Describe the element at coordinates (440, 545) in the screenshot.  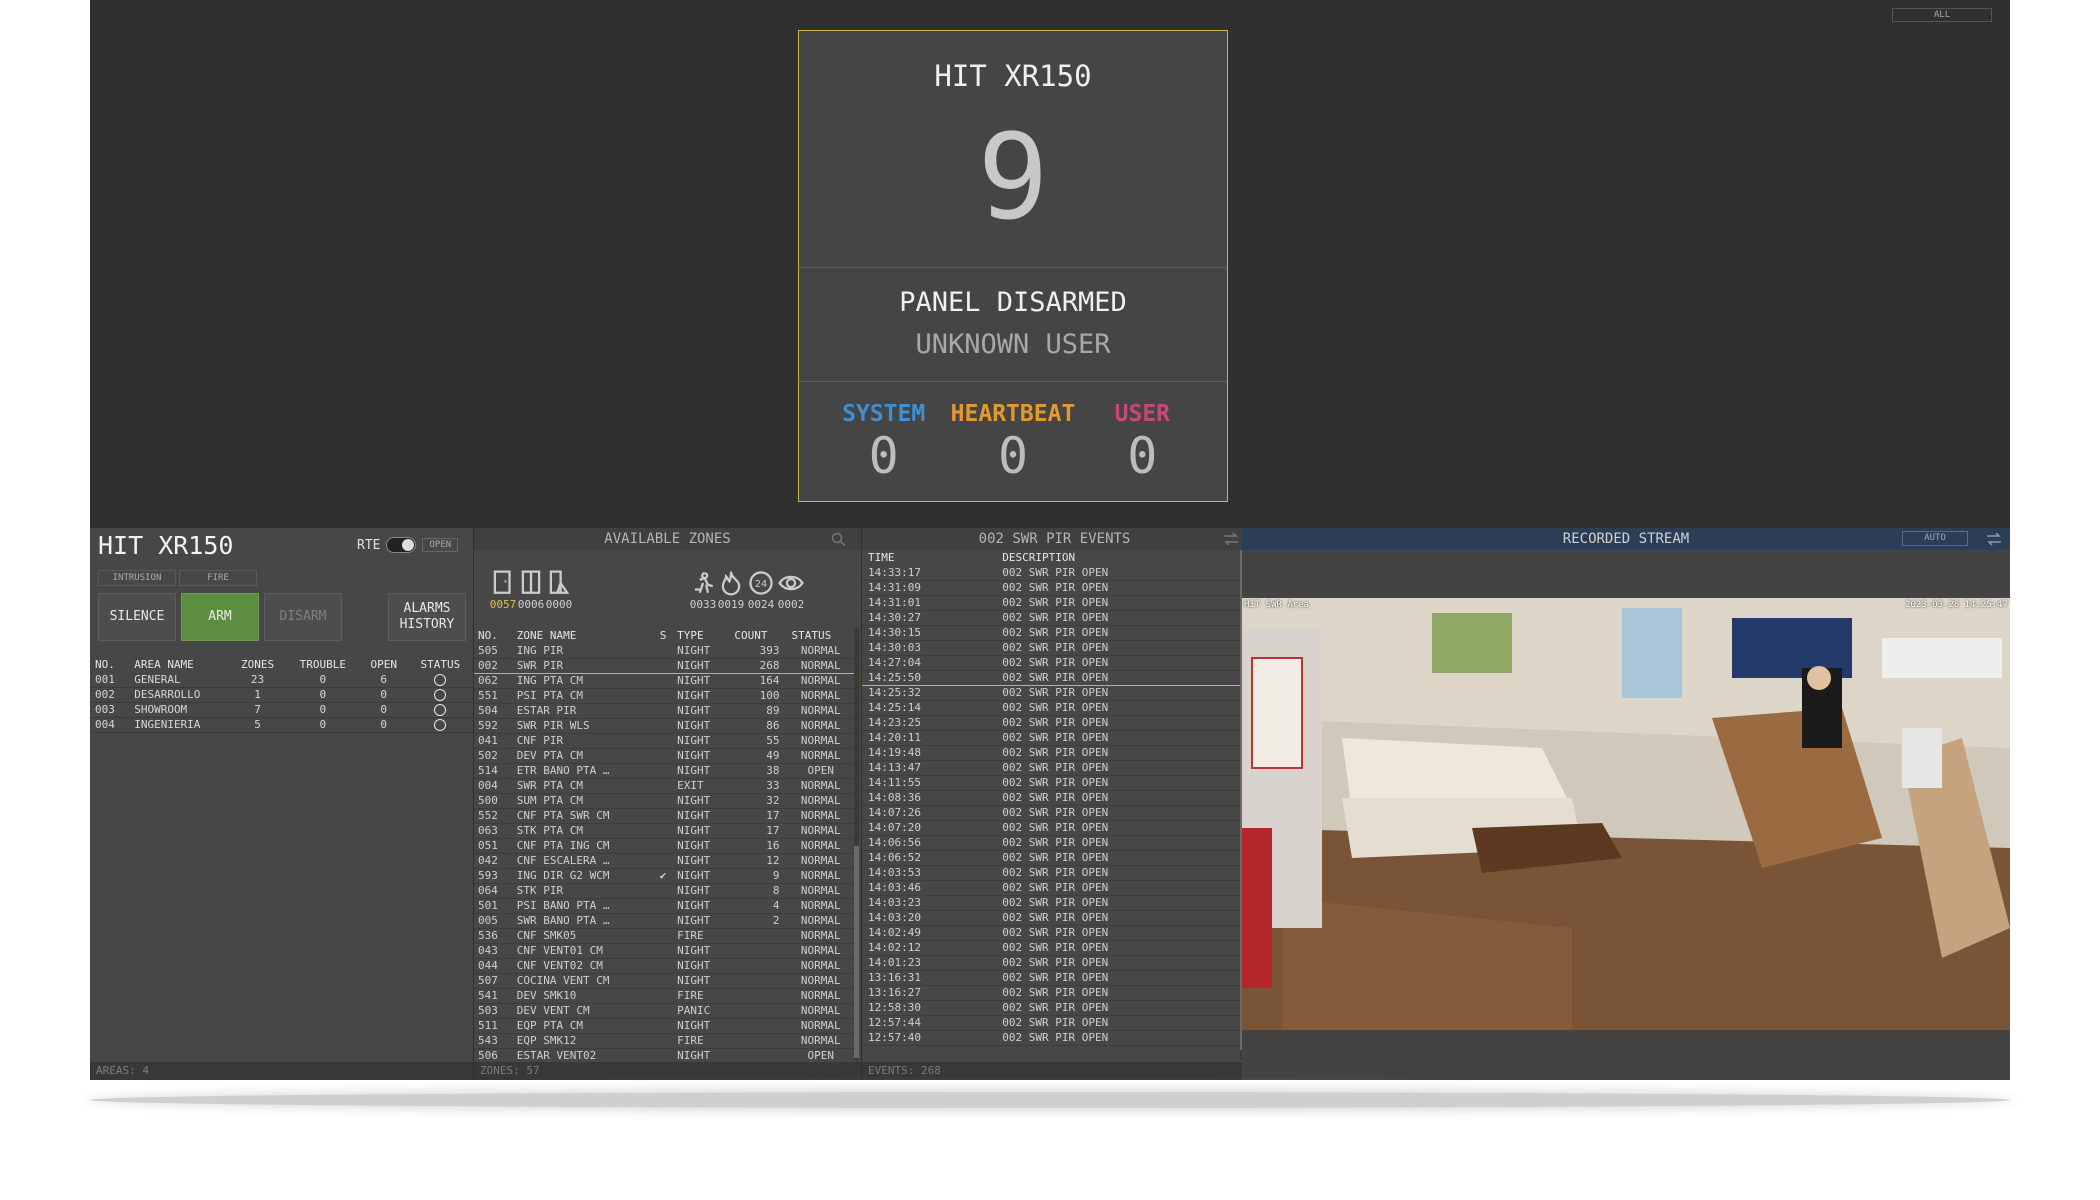
I see `open-button: OPEN` at that location.